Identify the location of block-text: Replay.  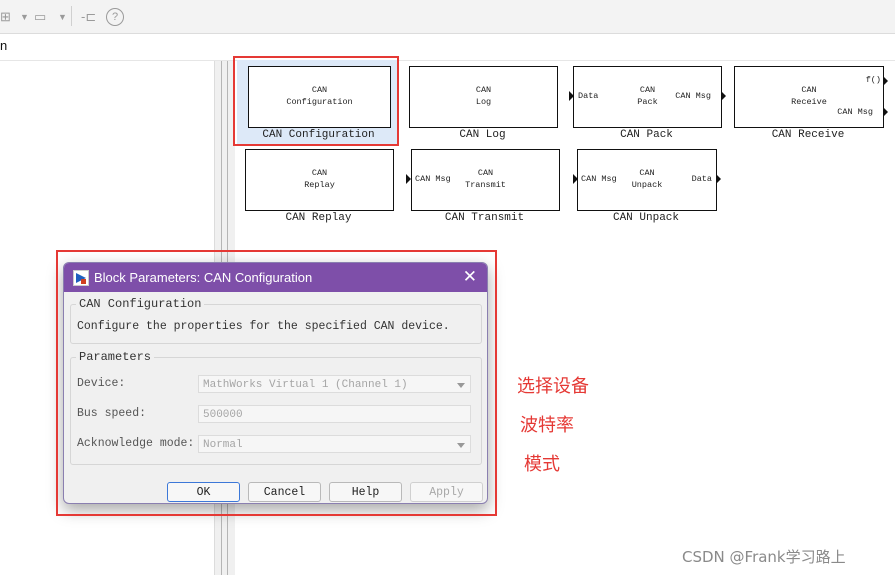
(319, 185).